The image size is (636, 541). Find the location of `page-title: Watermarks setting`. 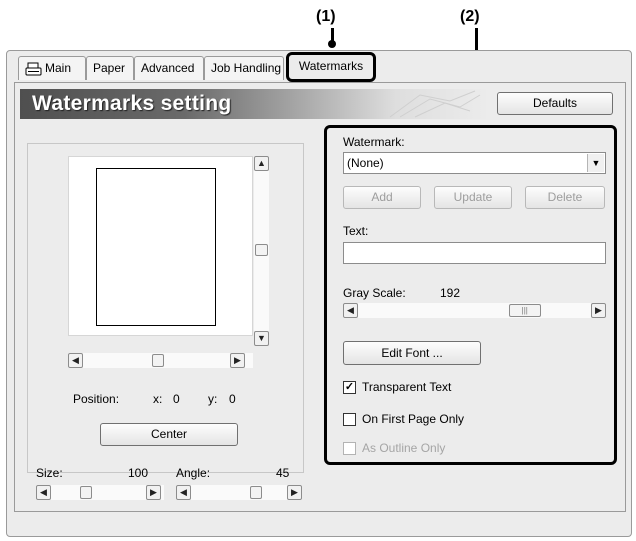

page-title: Watermarks setting is located at coordinates (132, 103).